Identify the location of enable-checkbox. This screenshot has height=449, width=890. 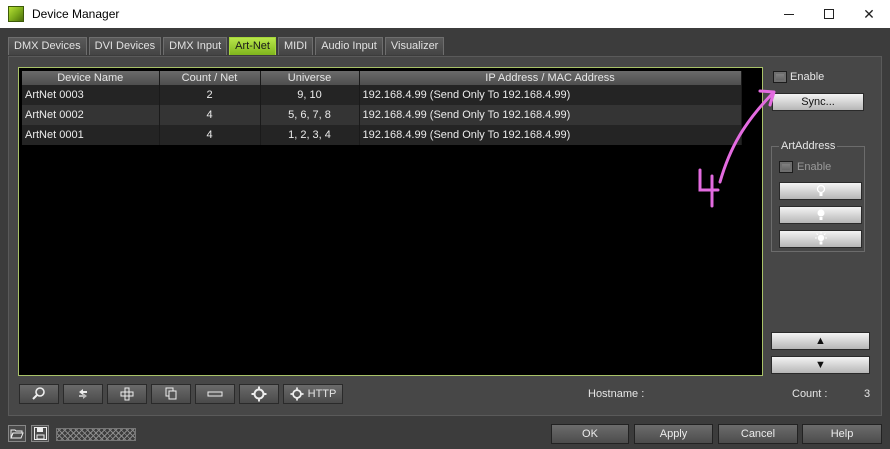
(780, 77).